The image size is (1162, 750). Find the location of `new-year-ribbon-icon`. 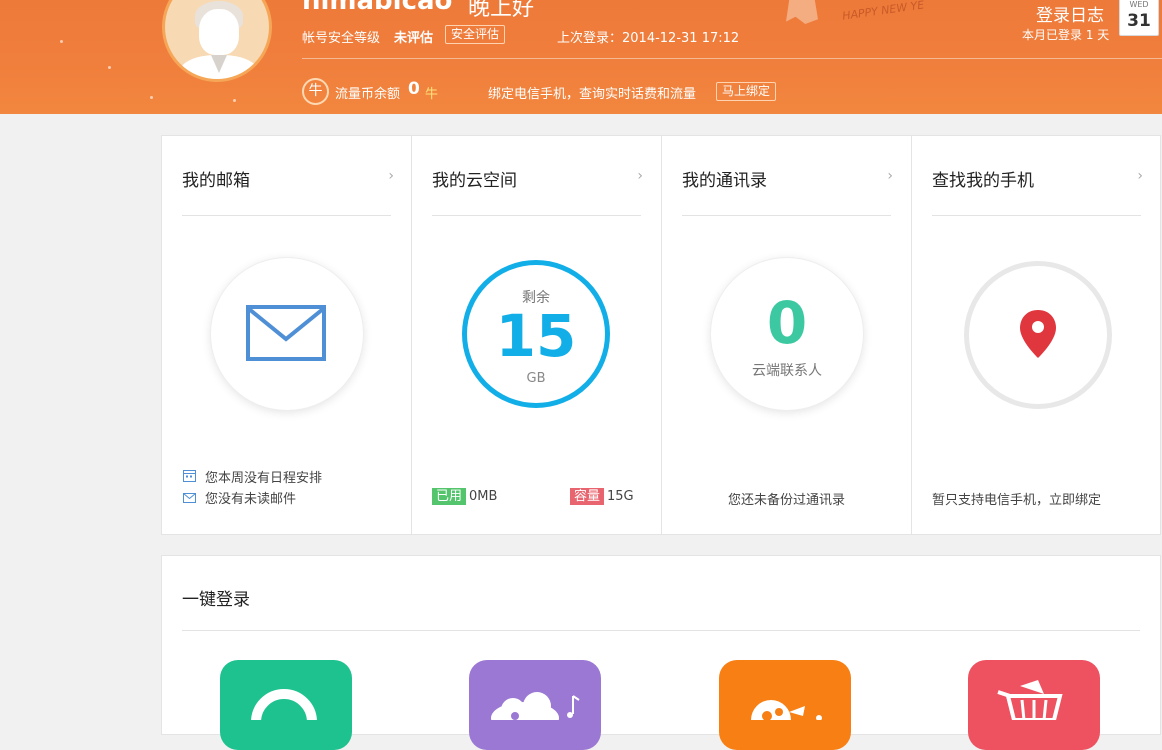

new-year-ribbon-icon is located at coordinates (802, 12).